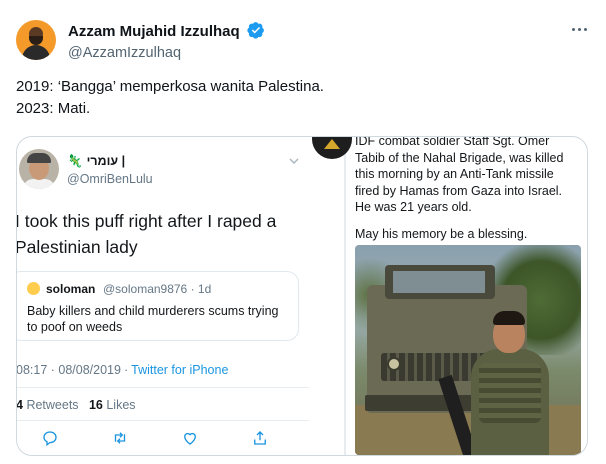  I want to click on embedded-actions, so click(161, 438).